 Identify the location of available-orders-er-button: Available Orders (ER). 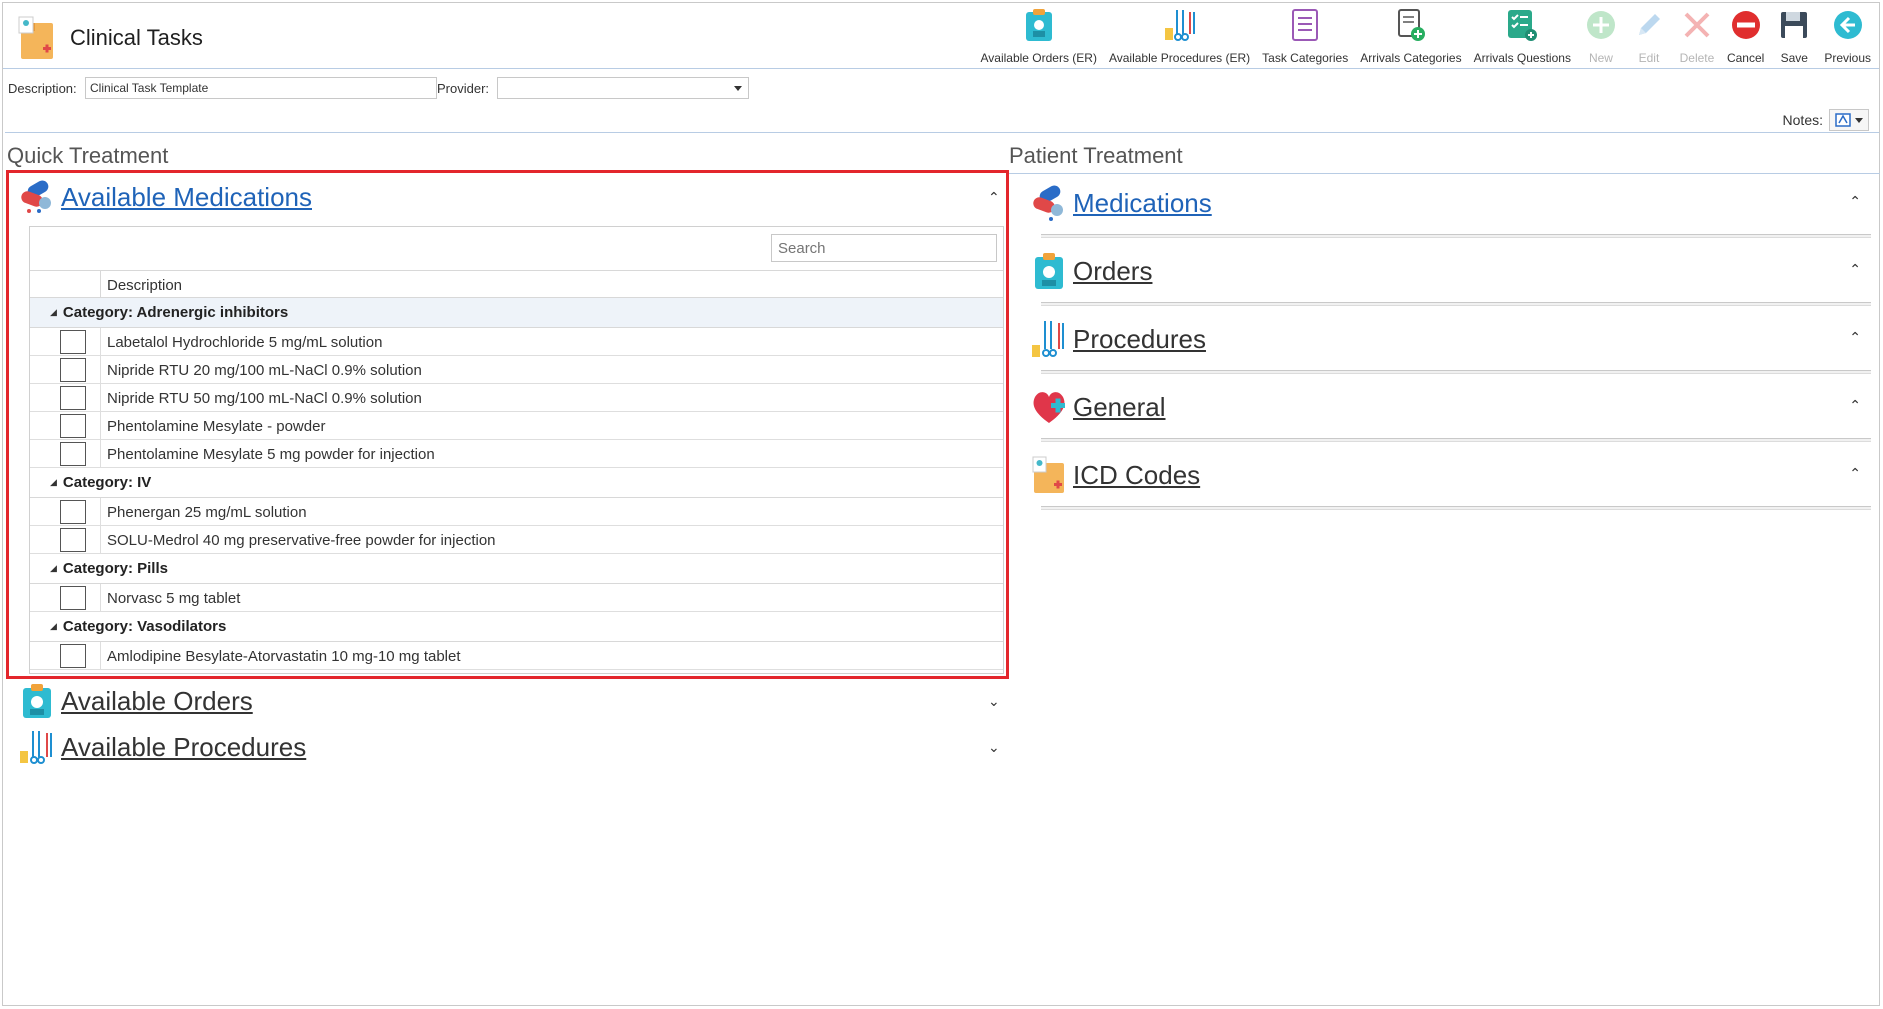
(1038, 37).